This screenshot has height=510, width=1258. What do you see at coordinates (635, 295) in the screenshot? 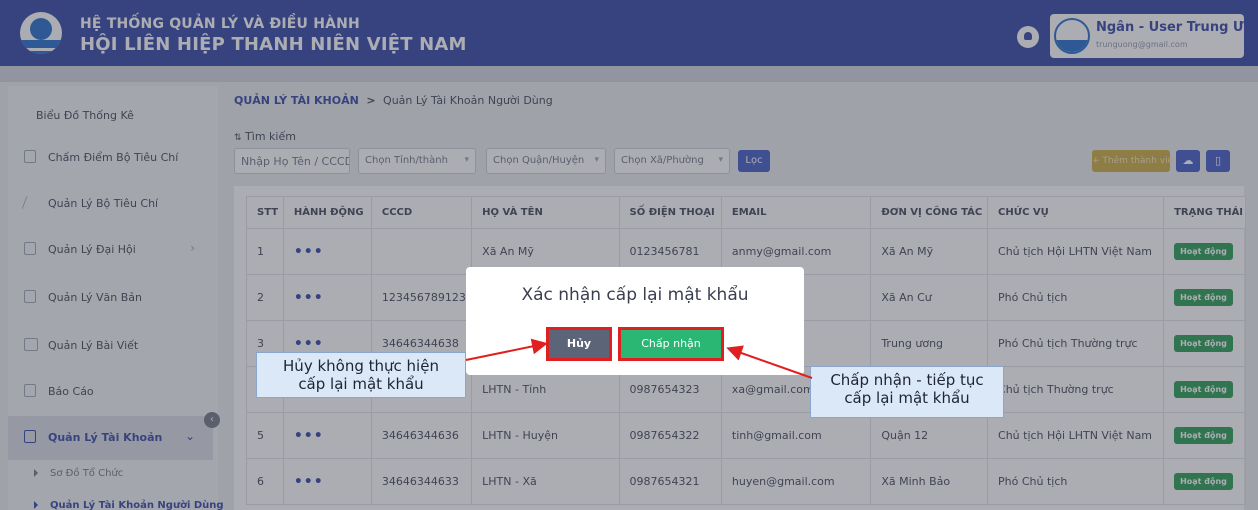
I see `dialog-title: Xác nhận cấp lại mật khẩu` at bounding box center [635, 295].